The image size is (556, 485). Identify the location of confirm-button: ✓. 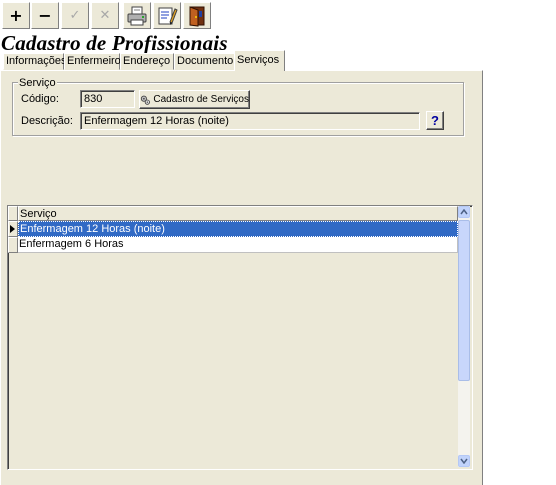
(75, 15).